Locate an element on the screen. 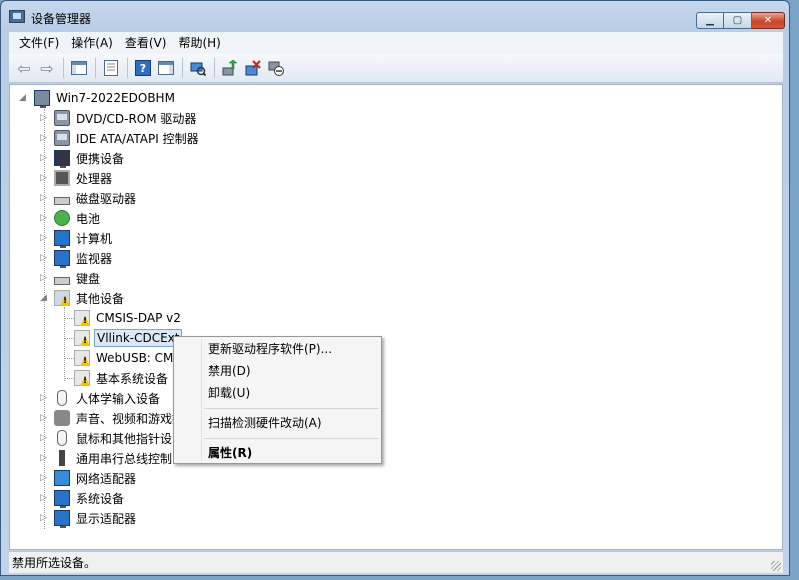  tree-item-sound: ▷ 声音、视频和游戏控 is located at coordinates (113, 418).